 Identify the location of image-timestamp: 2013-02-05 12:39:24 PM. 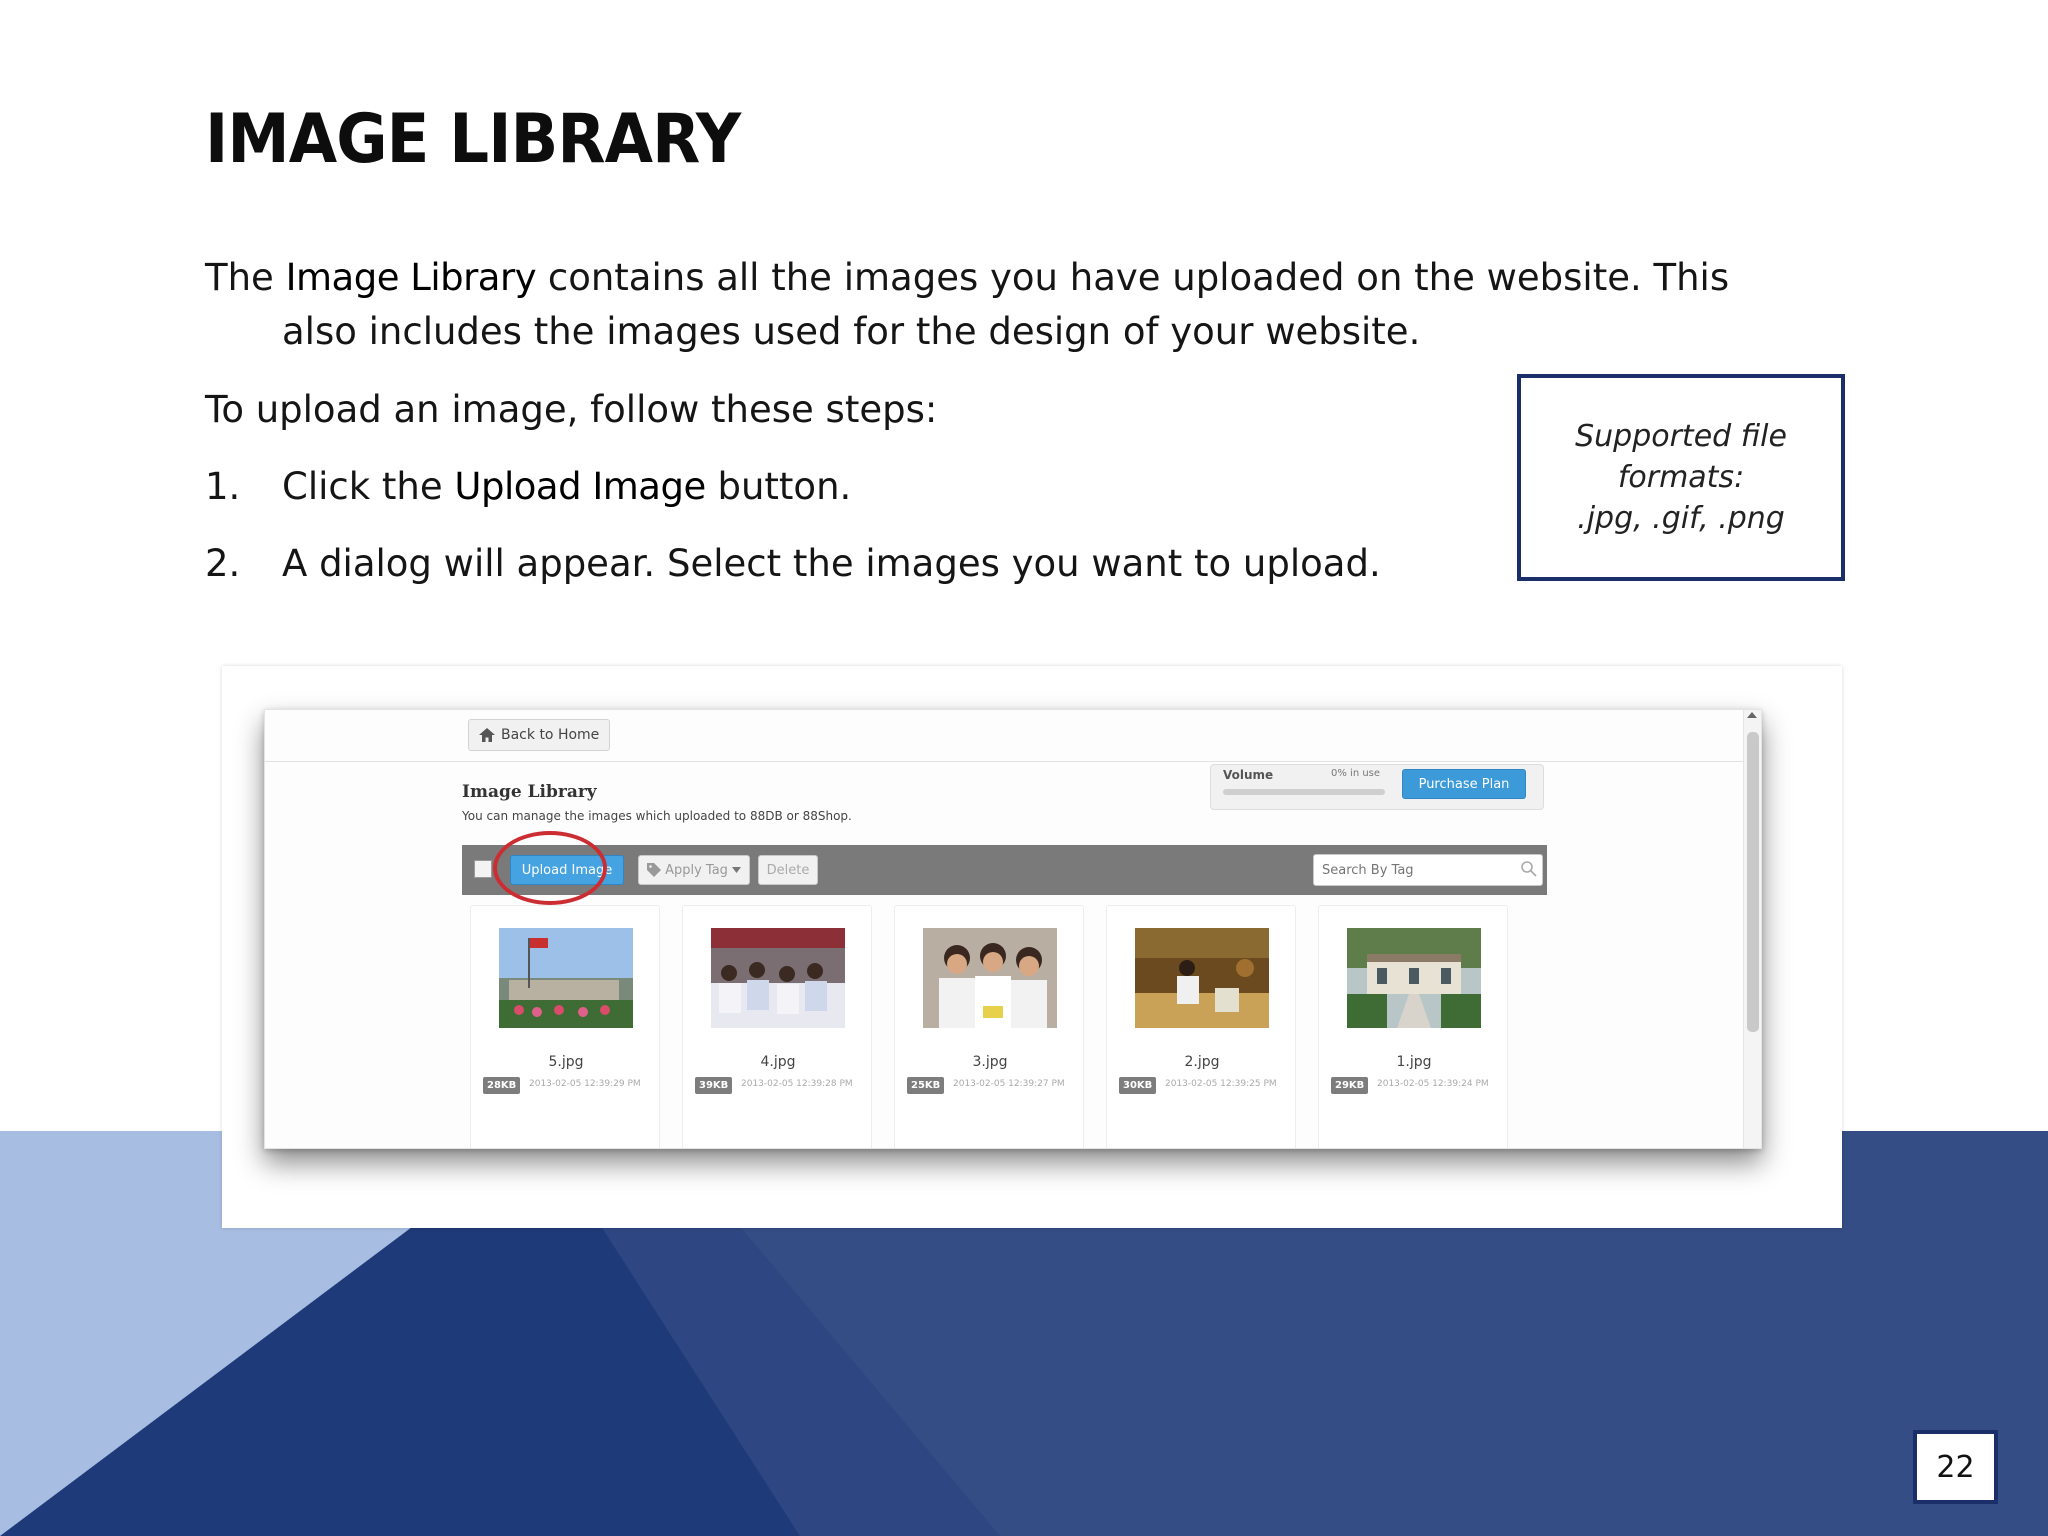
(1433, 1084).